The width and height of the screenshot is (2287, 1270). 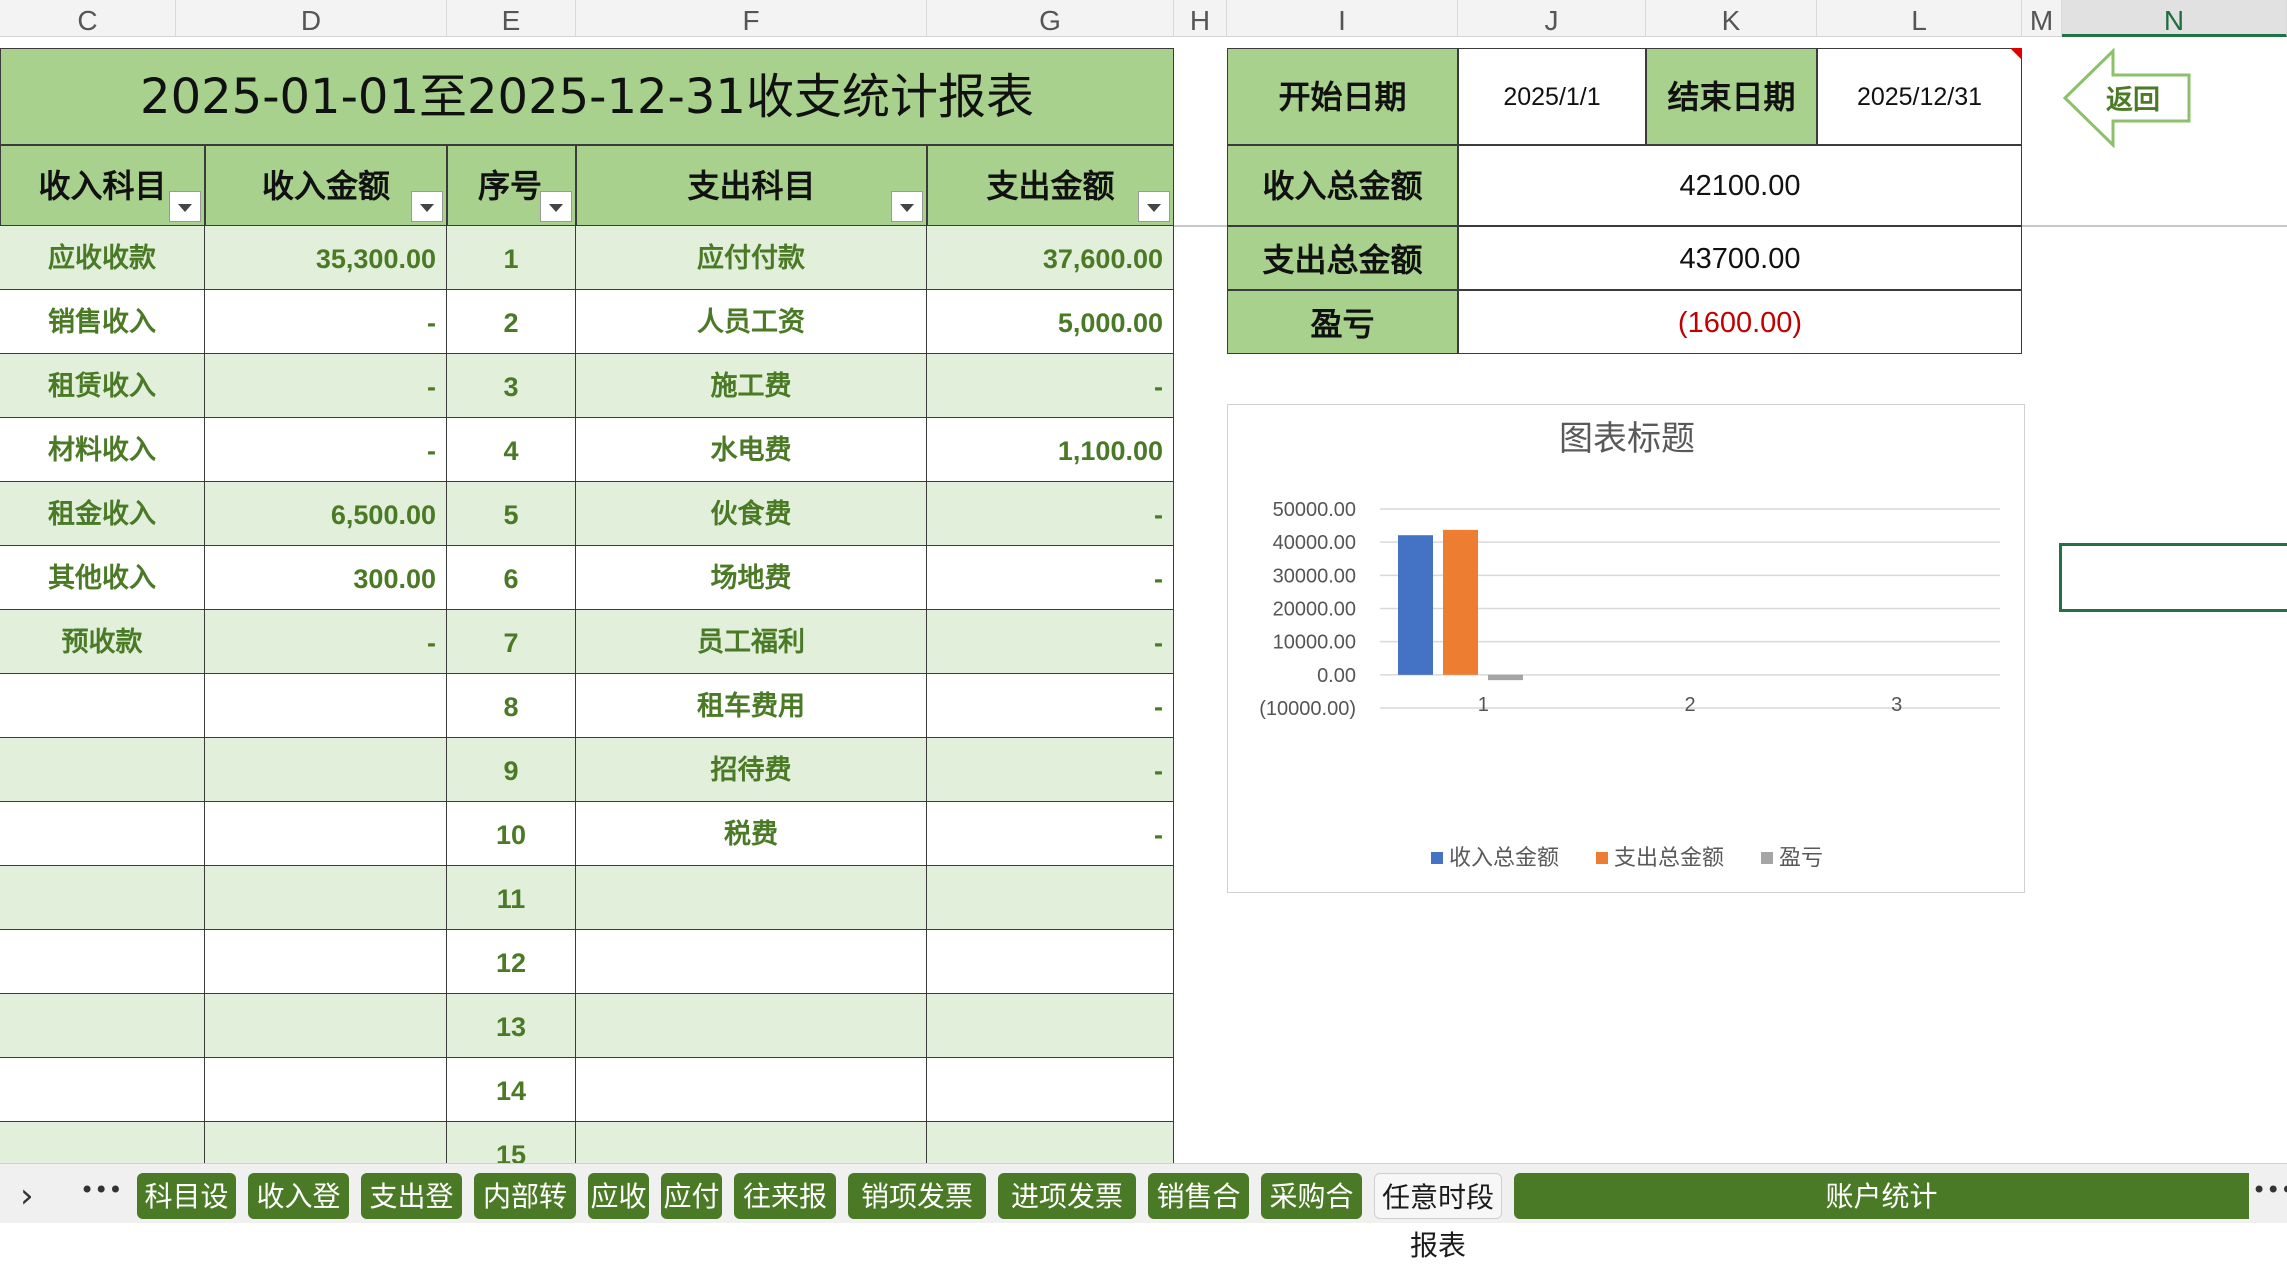 I want to click on income-item-cell: 材料收入, so click(x=102, y=450).